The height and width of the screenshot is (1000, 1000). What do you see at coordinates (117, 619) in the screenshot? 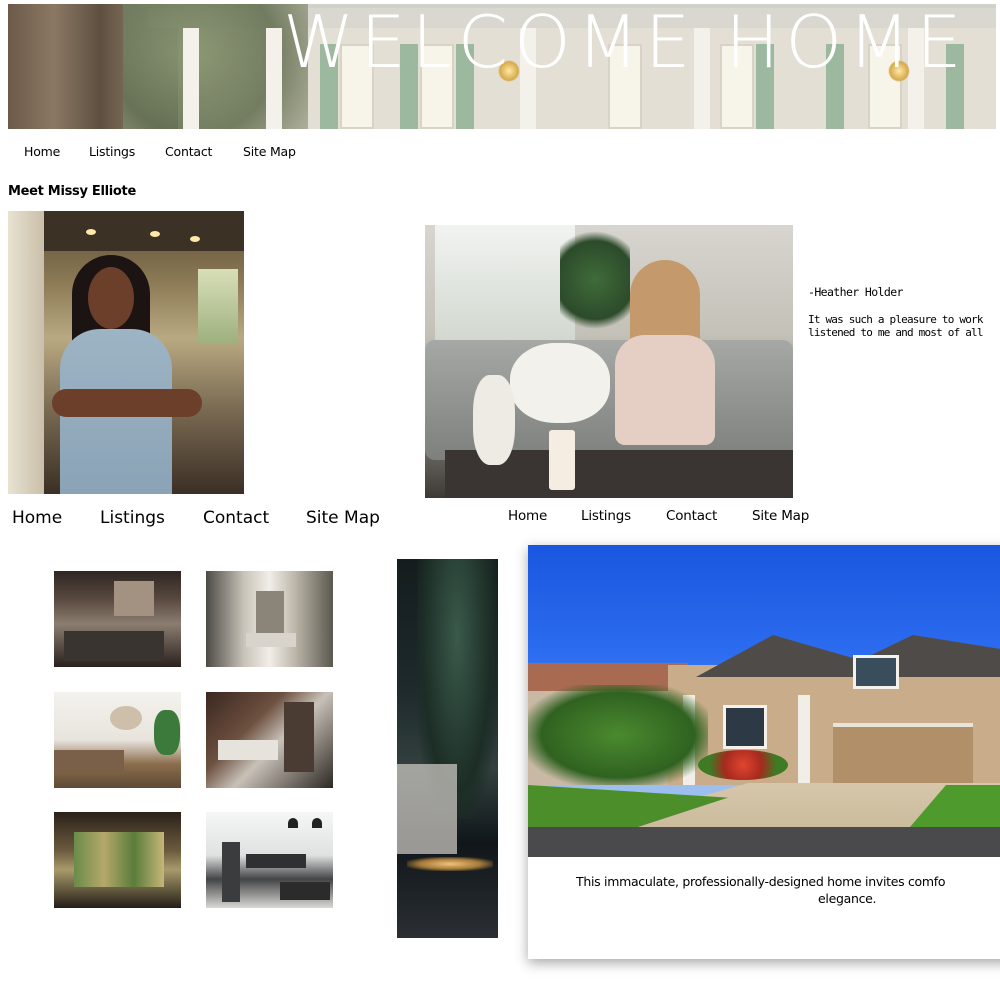
I see `gallery-thumb-living-room` at bounding box center [117, 619].